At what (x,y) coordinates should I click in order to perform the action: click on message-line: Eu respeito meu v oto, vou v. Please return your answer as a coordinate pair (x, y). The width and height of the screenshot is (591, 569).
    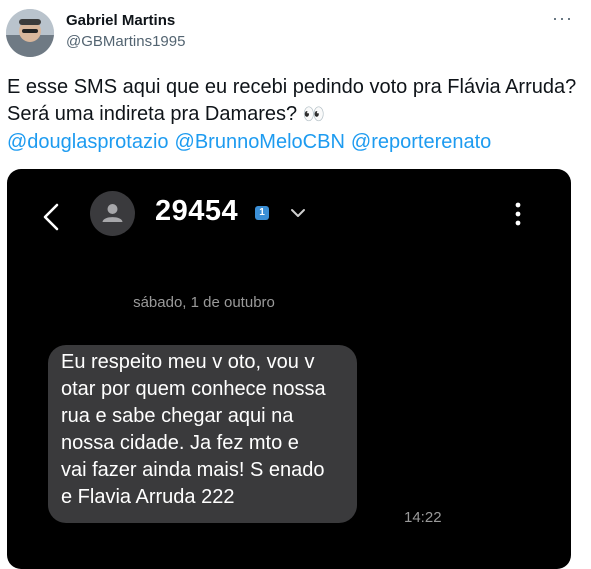
    Looking at the image, I should click on (188, 362).